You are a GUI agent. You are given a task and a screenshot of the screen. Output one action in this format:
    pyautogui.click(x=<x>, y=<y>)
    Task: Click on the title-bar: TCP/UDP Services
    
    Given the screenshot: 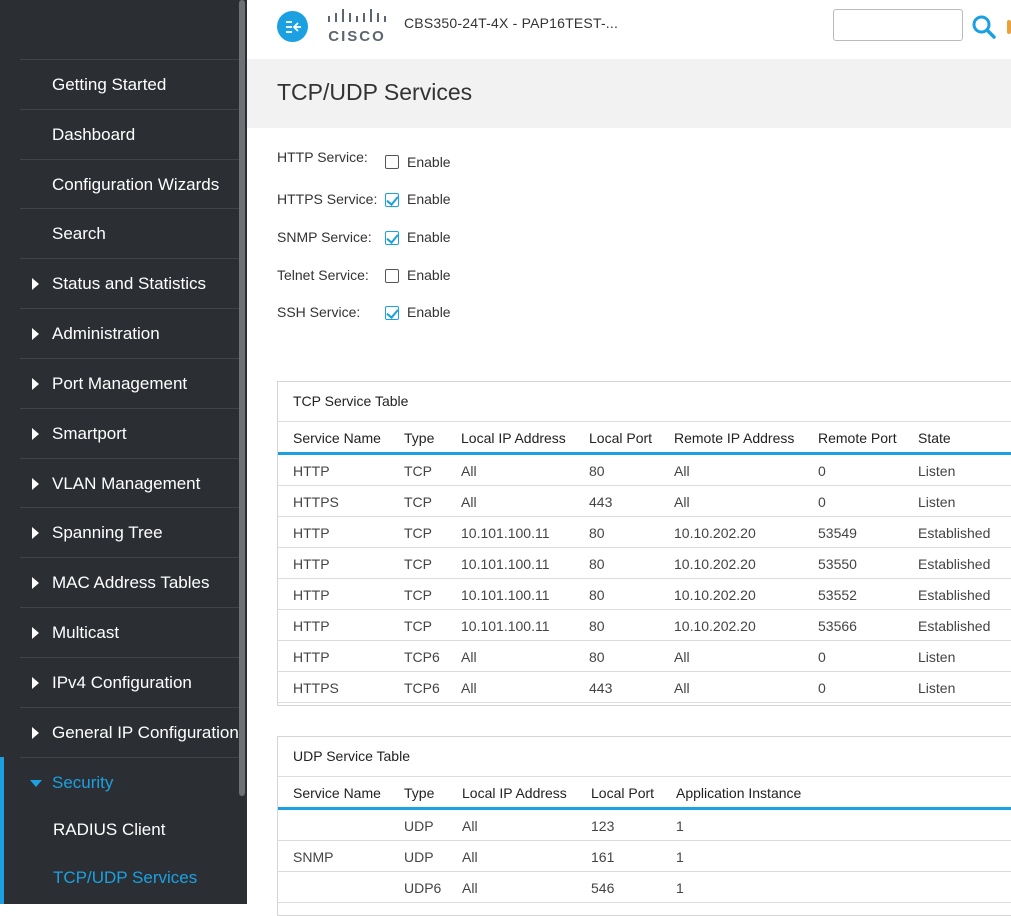 What is the action you would take?
    pyautogui.click(x=629, y=93)
    